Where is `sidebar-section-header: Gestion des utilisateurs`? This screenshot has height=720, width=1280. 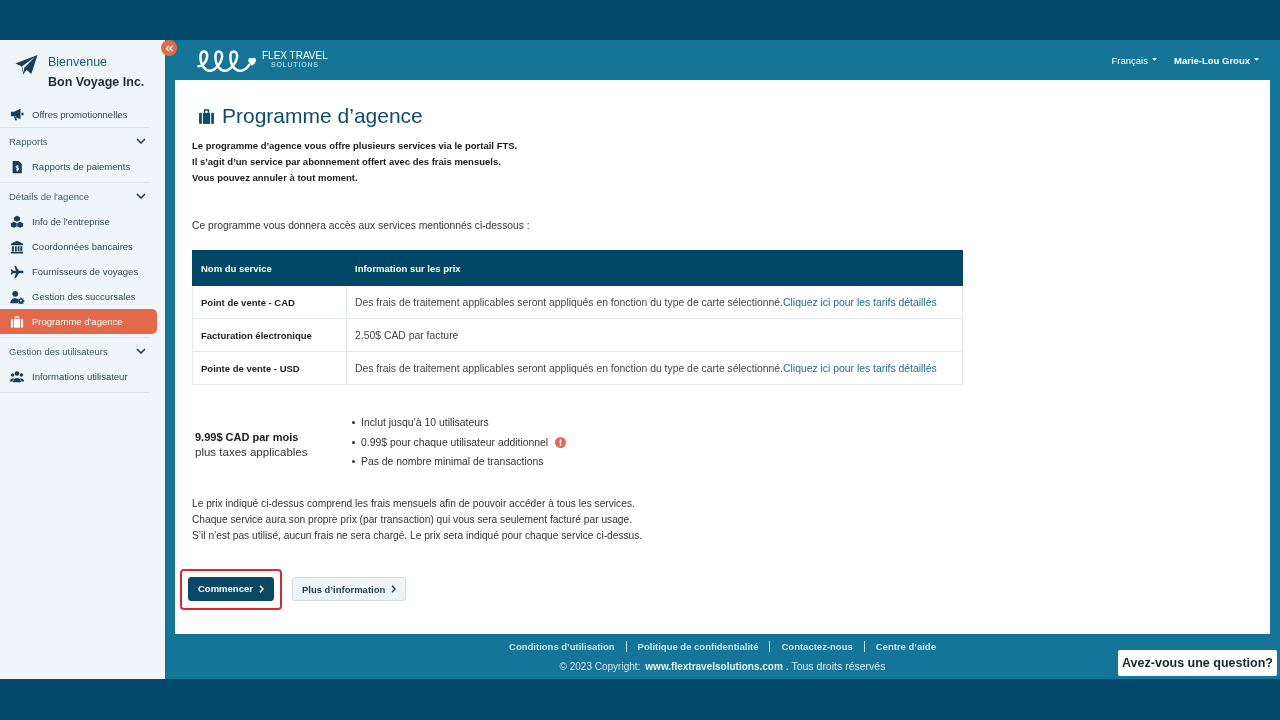 sidebar-section-header: Gestion des utilisateurs is located at coordinates (75, 351).